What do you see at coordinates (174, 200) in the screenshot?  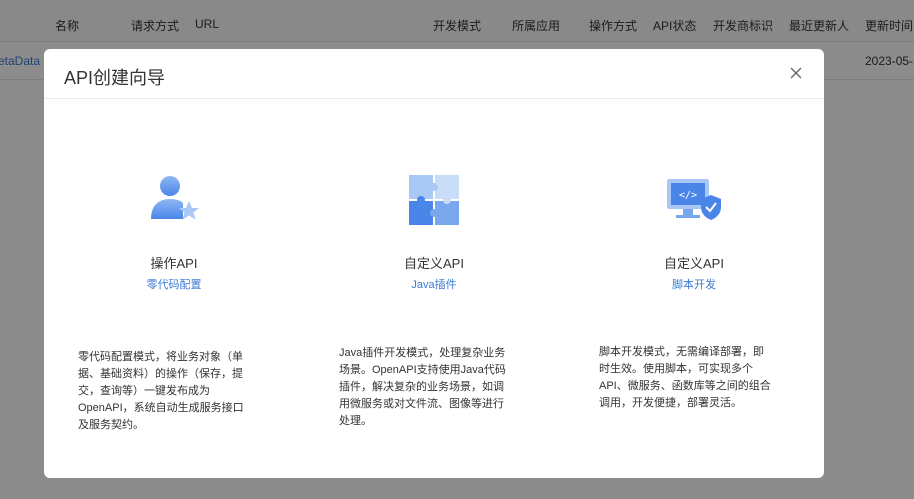 I see `user-star-icon` at bounding box center [174, 200].